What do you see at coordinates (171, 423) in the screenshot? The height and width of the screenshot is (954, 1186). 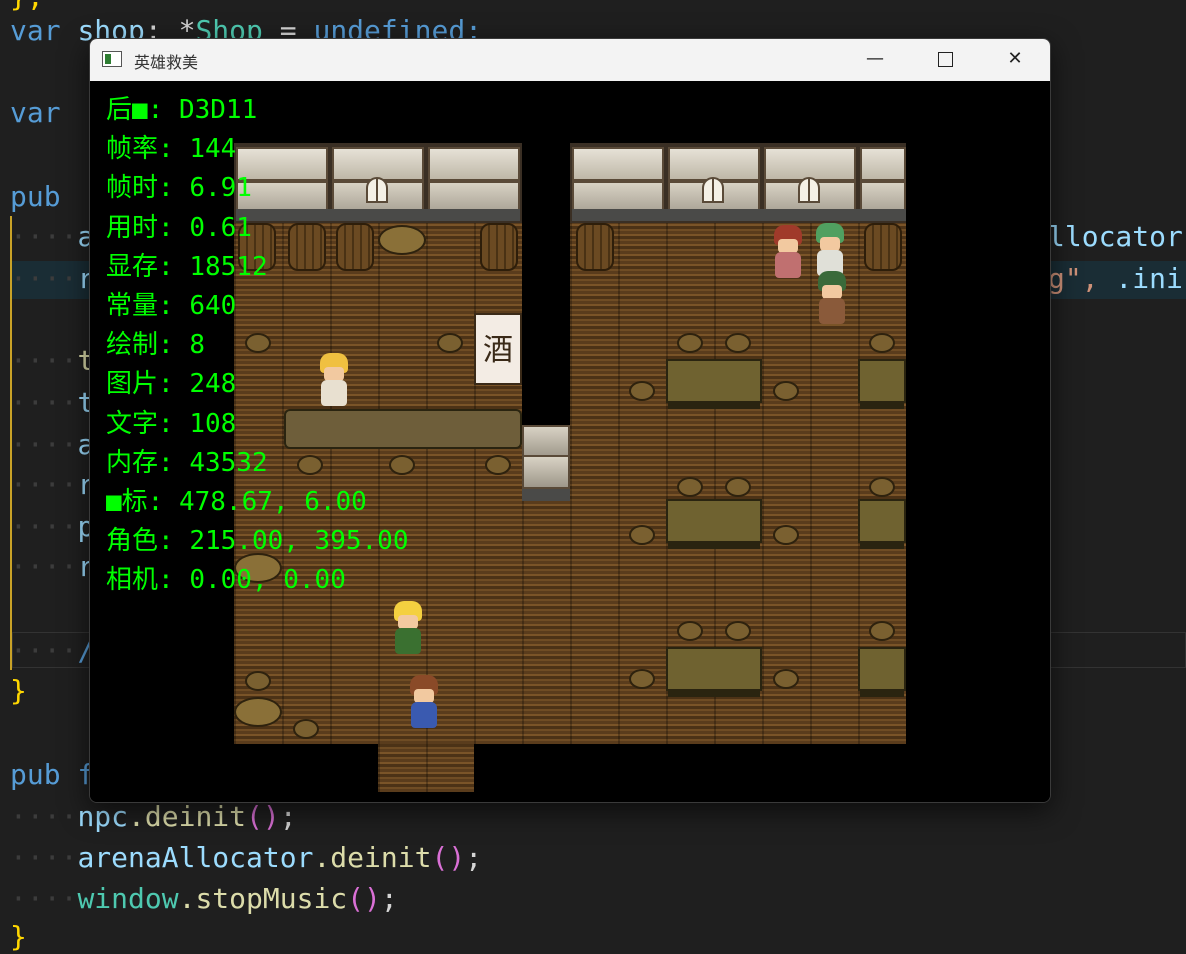 I see `debug-row: 文字: 108` at bounding box center [171, 423].